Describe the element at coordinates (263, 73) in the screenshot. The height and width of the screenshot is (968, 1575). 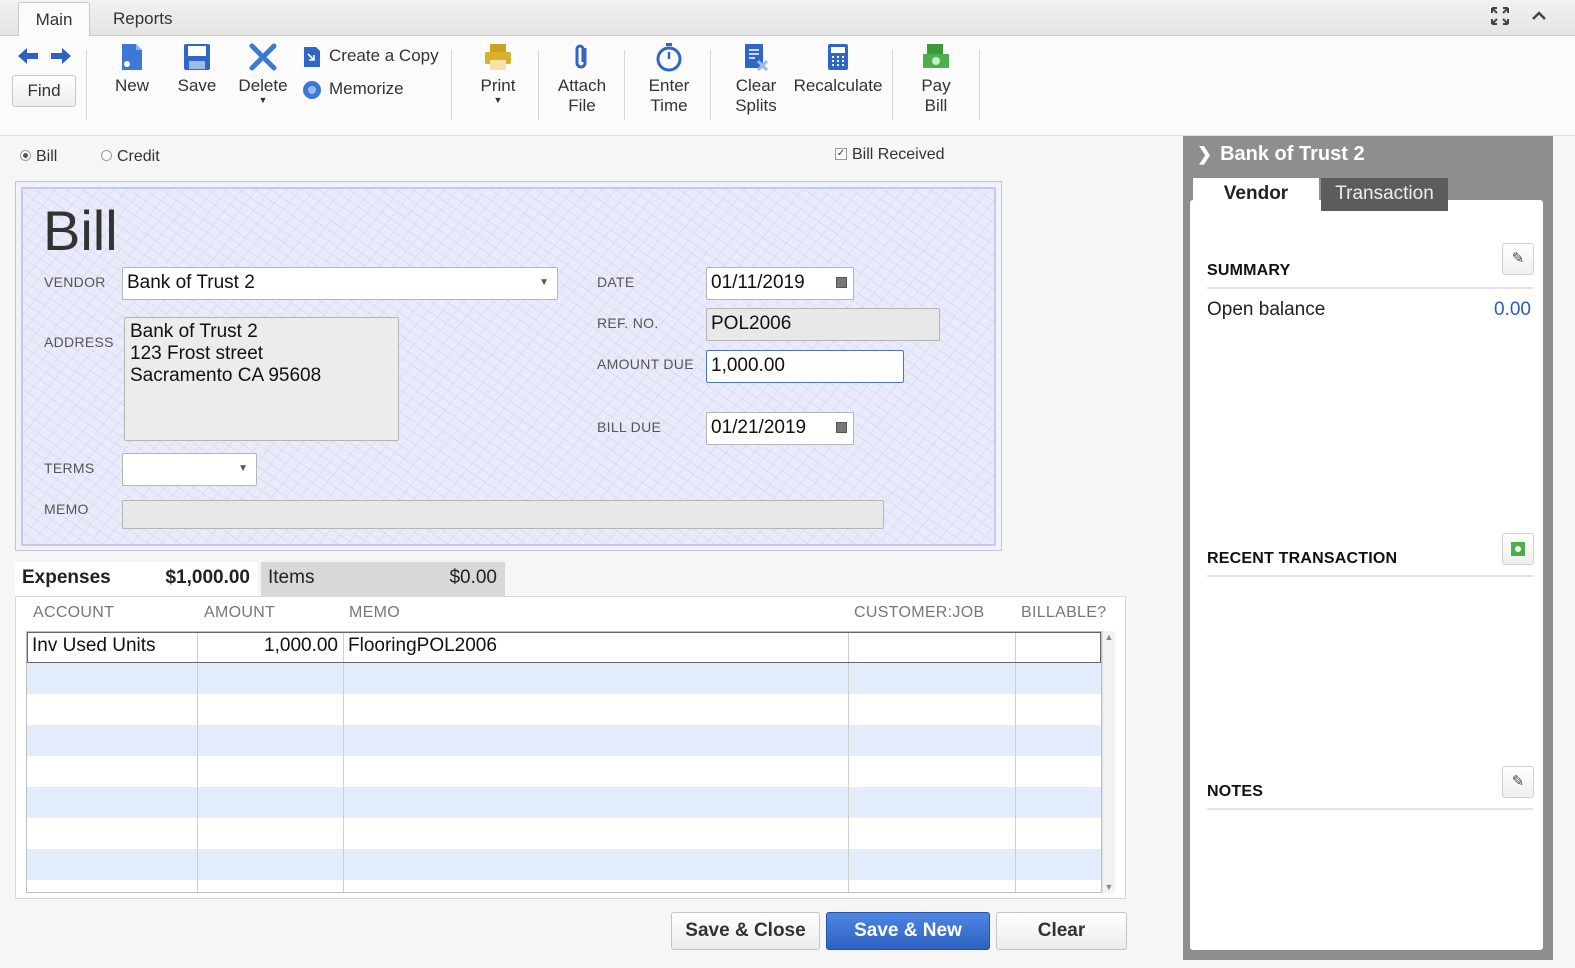
I see `delete-button: Delete ▼` at that location.